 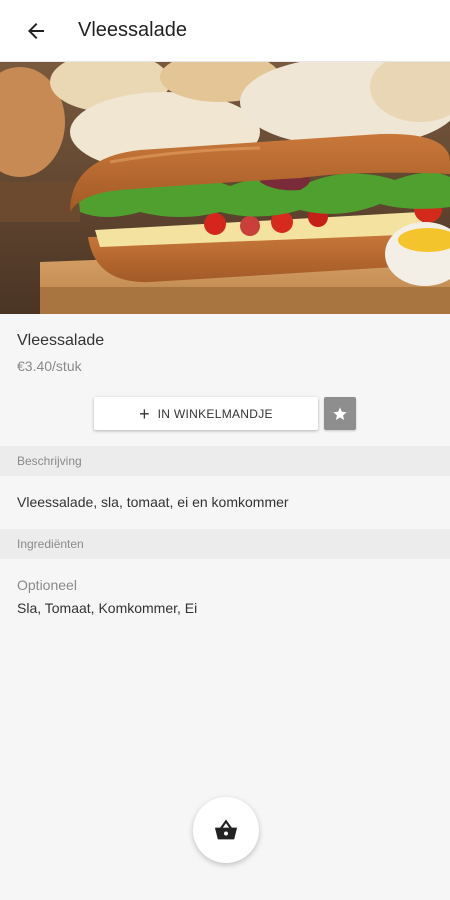 What do you see at coordinates (225, 31) in the screenshot?
I see `app-bar: Vleessalade` at bounding box center [225, 31].